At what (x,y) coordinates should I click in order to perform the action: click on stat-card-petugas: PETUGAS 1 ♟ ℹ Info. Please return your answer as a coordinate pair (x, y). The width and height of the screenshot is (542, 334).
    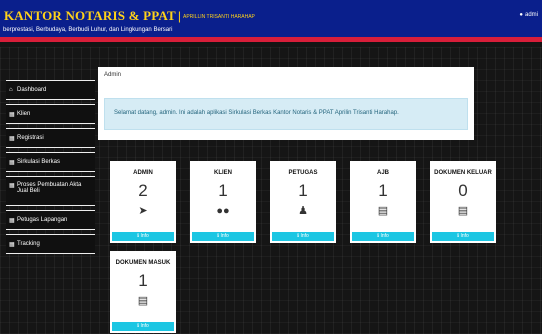
    Looking at the image, I should click on (303, 202).